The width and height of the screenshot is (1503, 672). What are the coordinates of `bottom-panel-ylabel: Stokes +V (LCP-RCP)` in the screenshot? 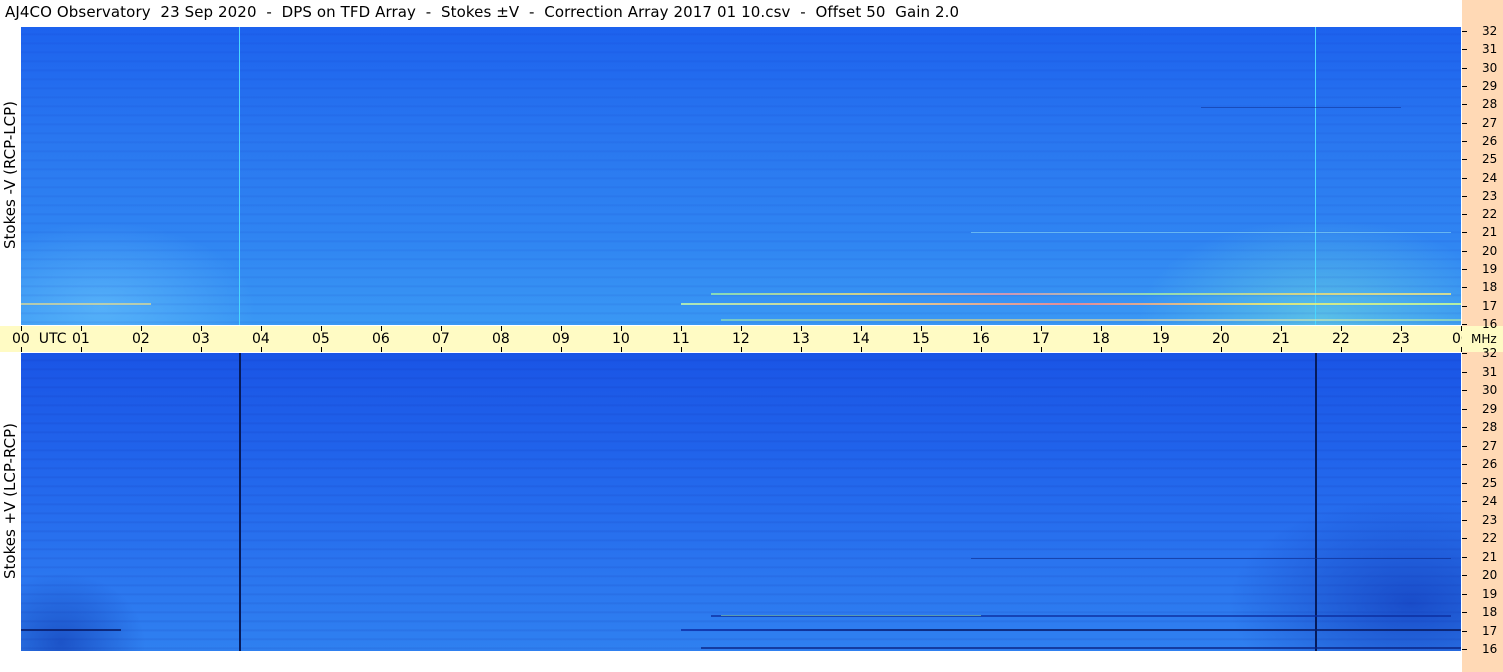 It's located at (10, 501).